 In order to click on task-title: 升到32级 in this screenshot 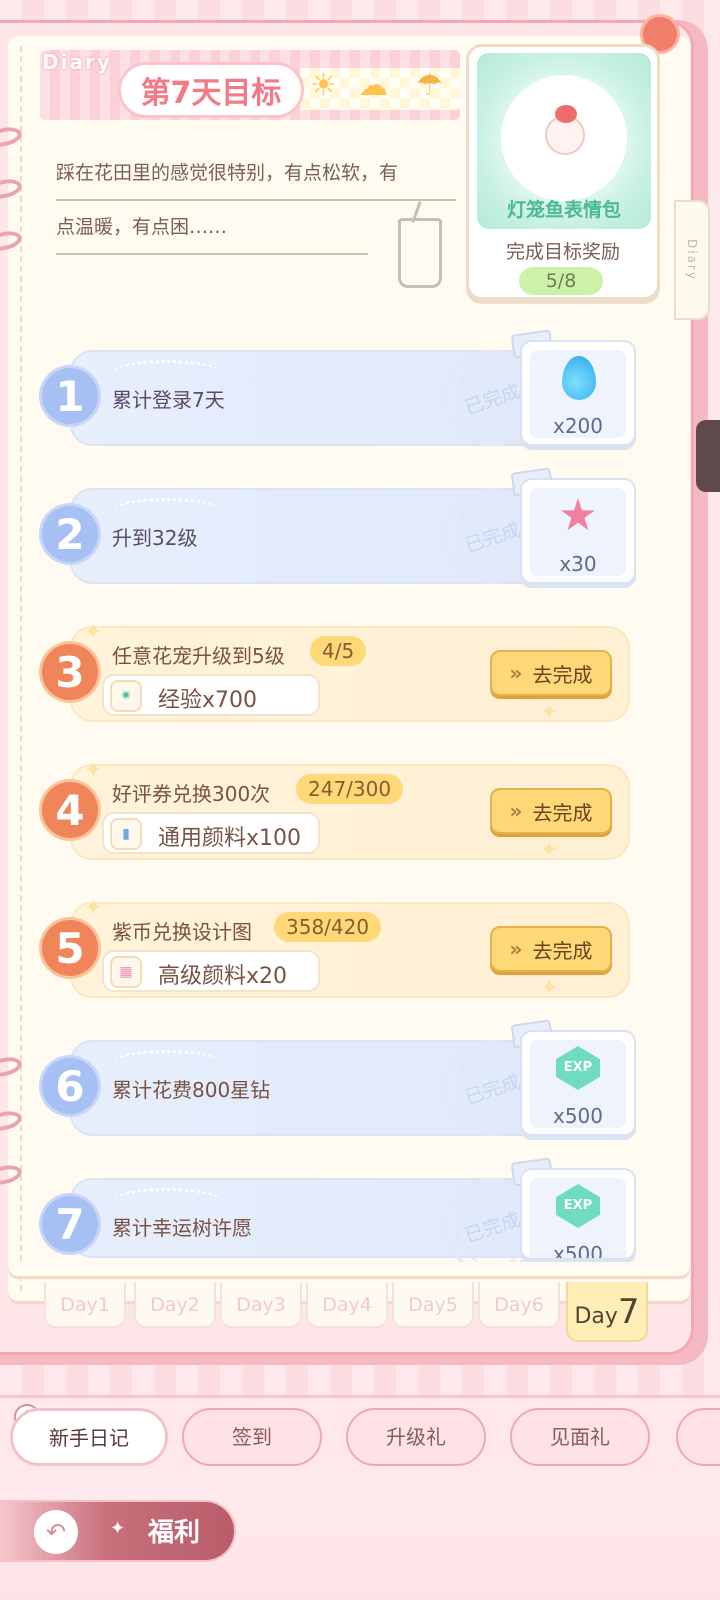, I will do `click(155, 538)`.